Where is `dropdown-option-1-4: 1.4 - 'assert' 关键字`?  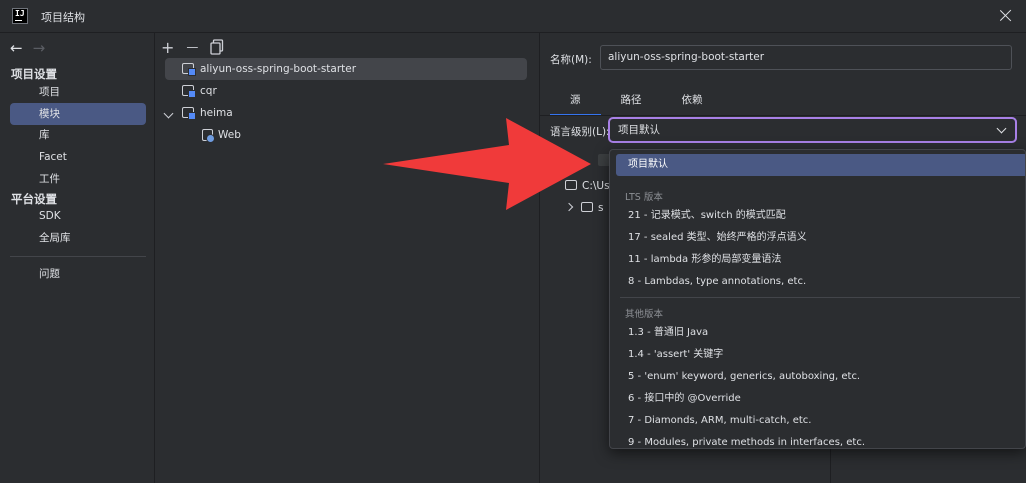 dropdown-option-1-4: 1.4 - 'assert' 关键字 is located at coordinates (820, 355).